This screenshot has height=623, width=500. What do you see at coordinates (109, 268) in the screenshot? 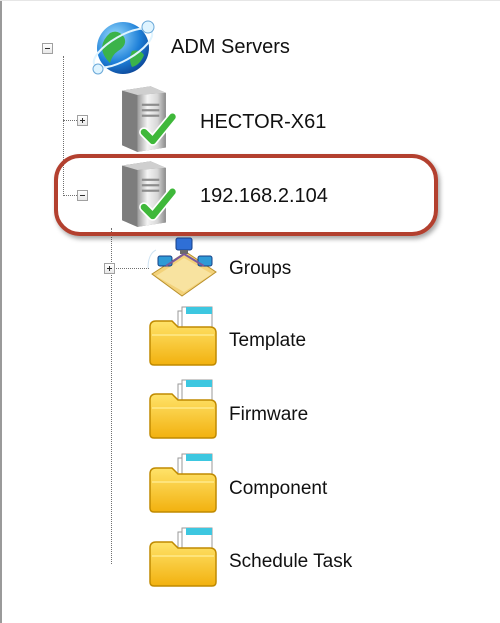
I see `expand-toggle-groups` at bounding box center [109, 268].